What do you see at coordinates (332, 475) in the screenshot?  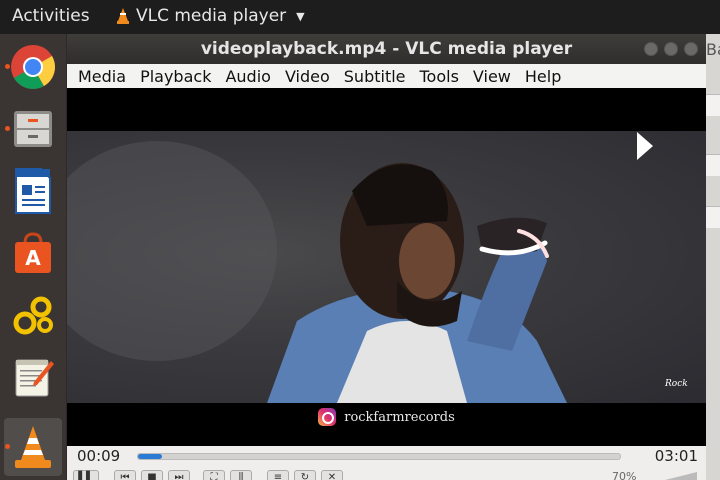 I see `shuffle-button: ✕` at bounding box center [332, 475].